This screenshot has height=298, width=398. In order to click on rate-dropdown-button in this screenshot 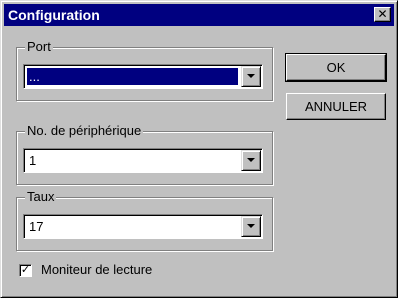, I will do `click(251, 226)`.